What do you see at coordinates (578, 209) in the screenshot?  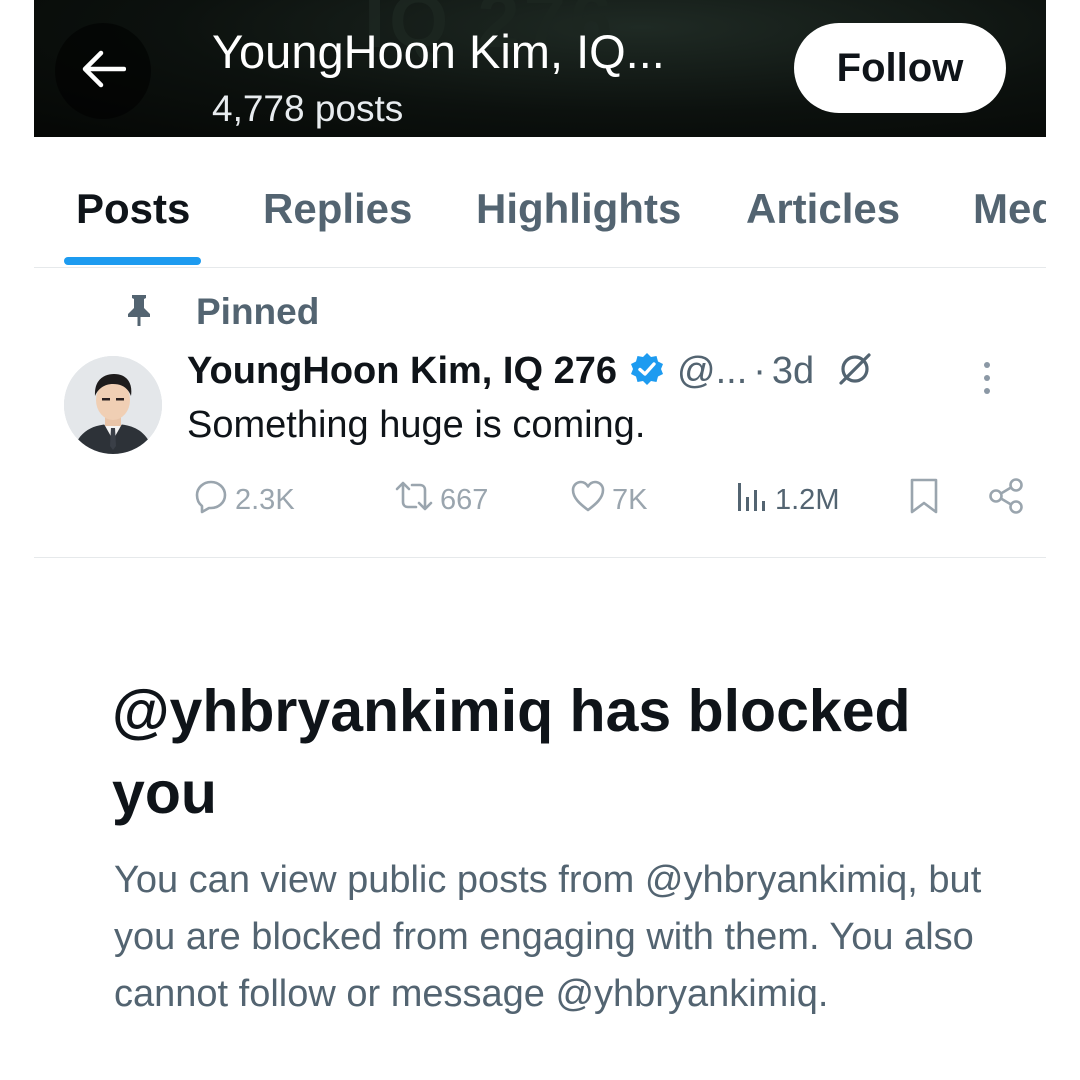 I see `tab-highlights: Highlights` at bounding box center [578, 209].